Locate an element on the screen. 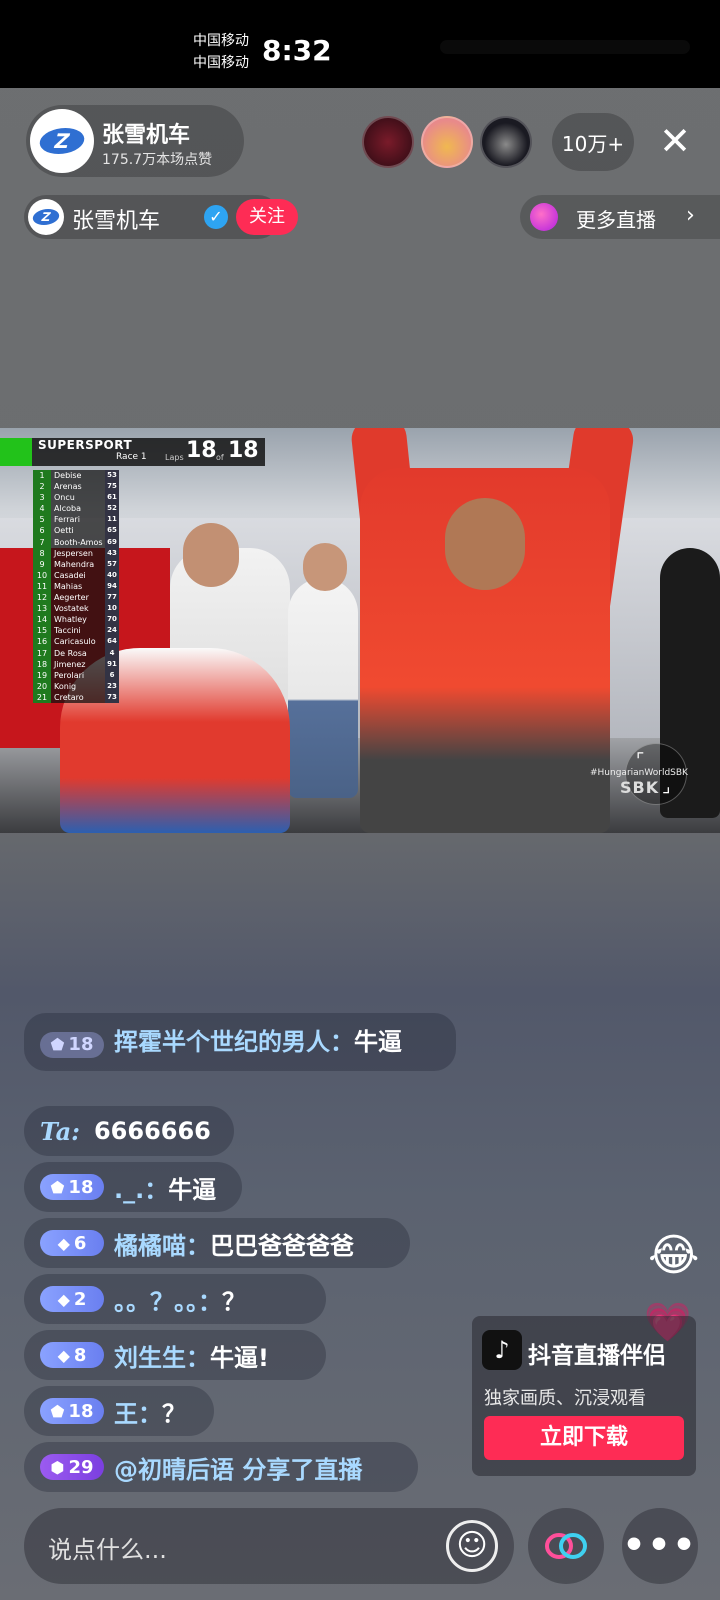 This screenshot has width=720, height=1600. ranking-row: 19 Perolari 6 is located at coordinates (76, 675).